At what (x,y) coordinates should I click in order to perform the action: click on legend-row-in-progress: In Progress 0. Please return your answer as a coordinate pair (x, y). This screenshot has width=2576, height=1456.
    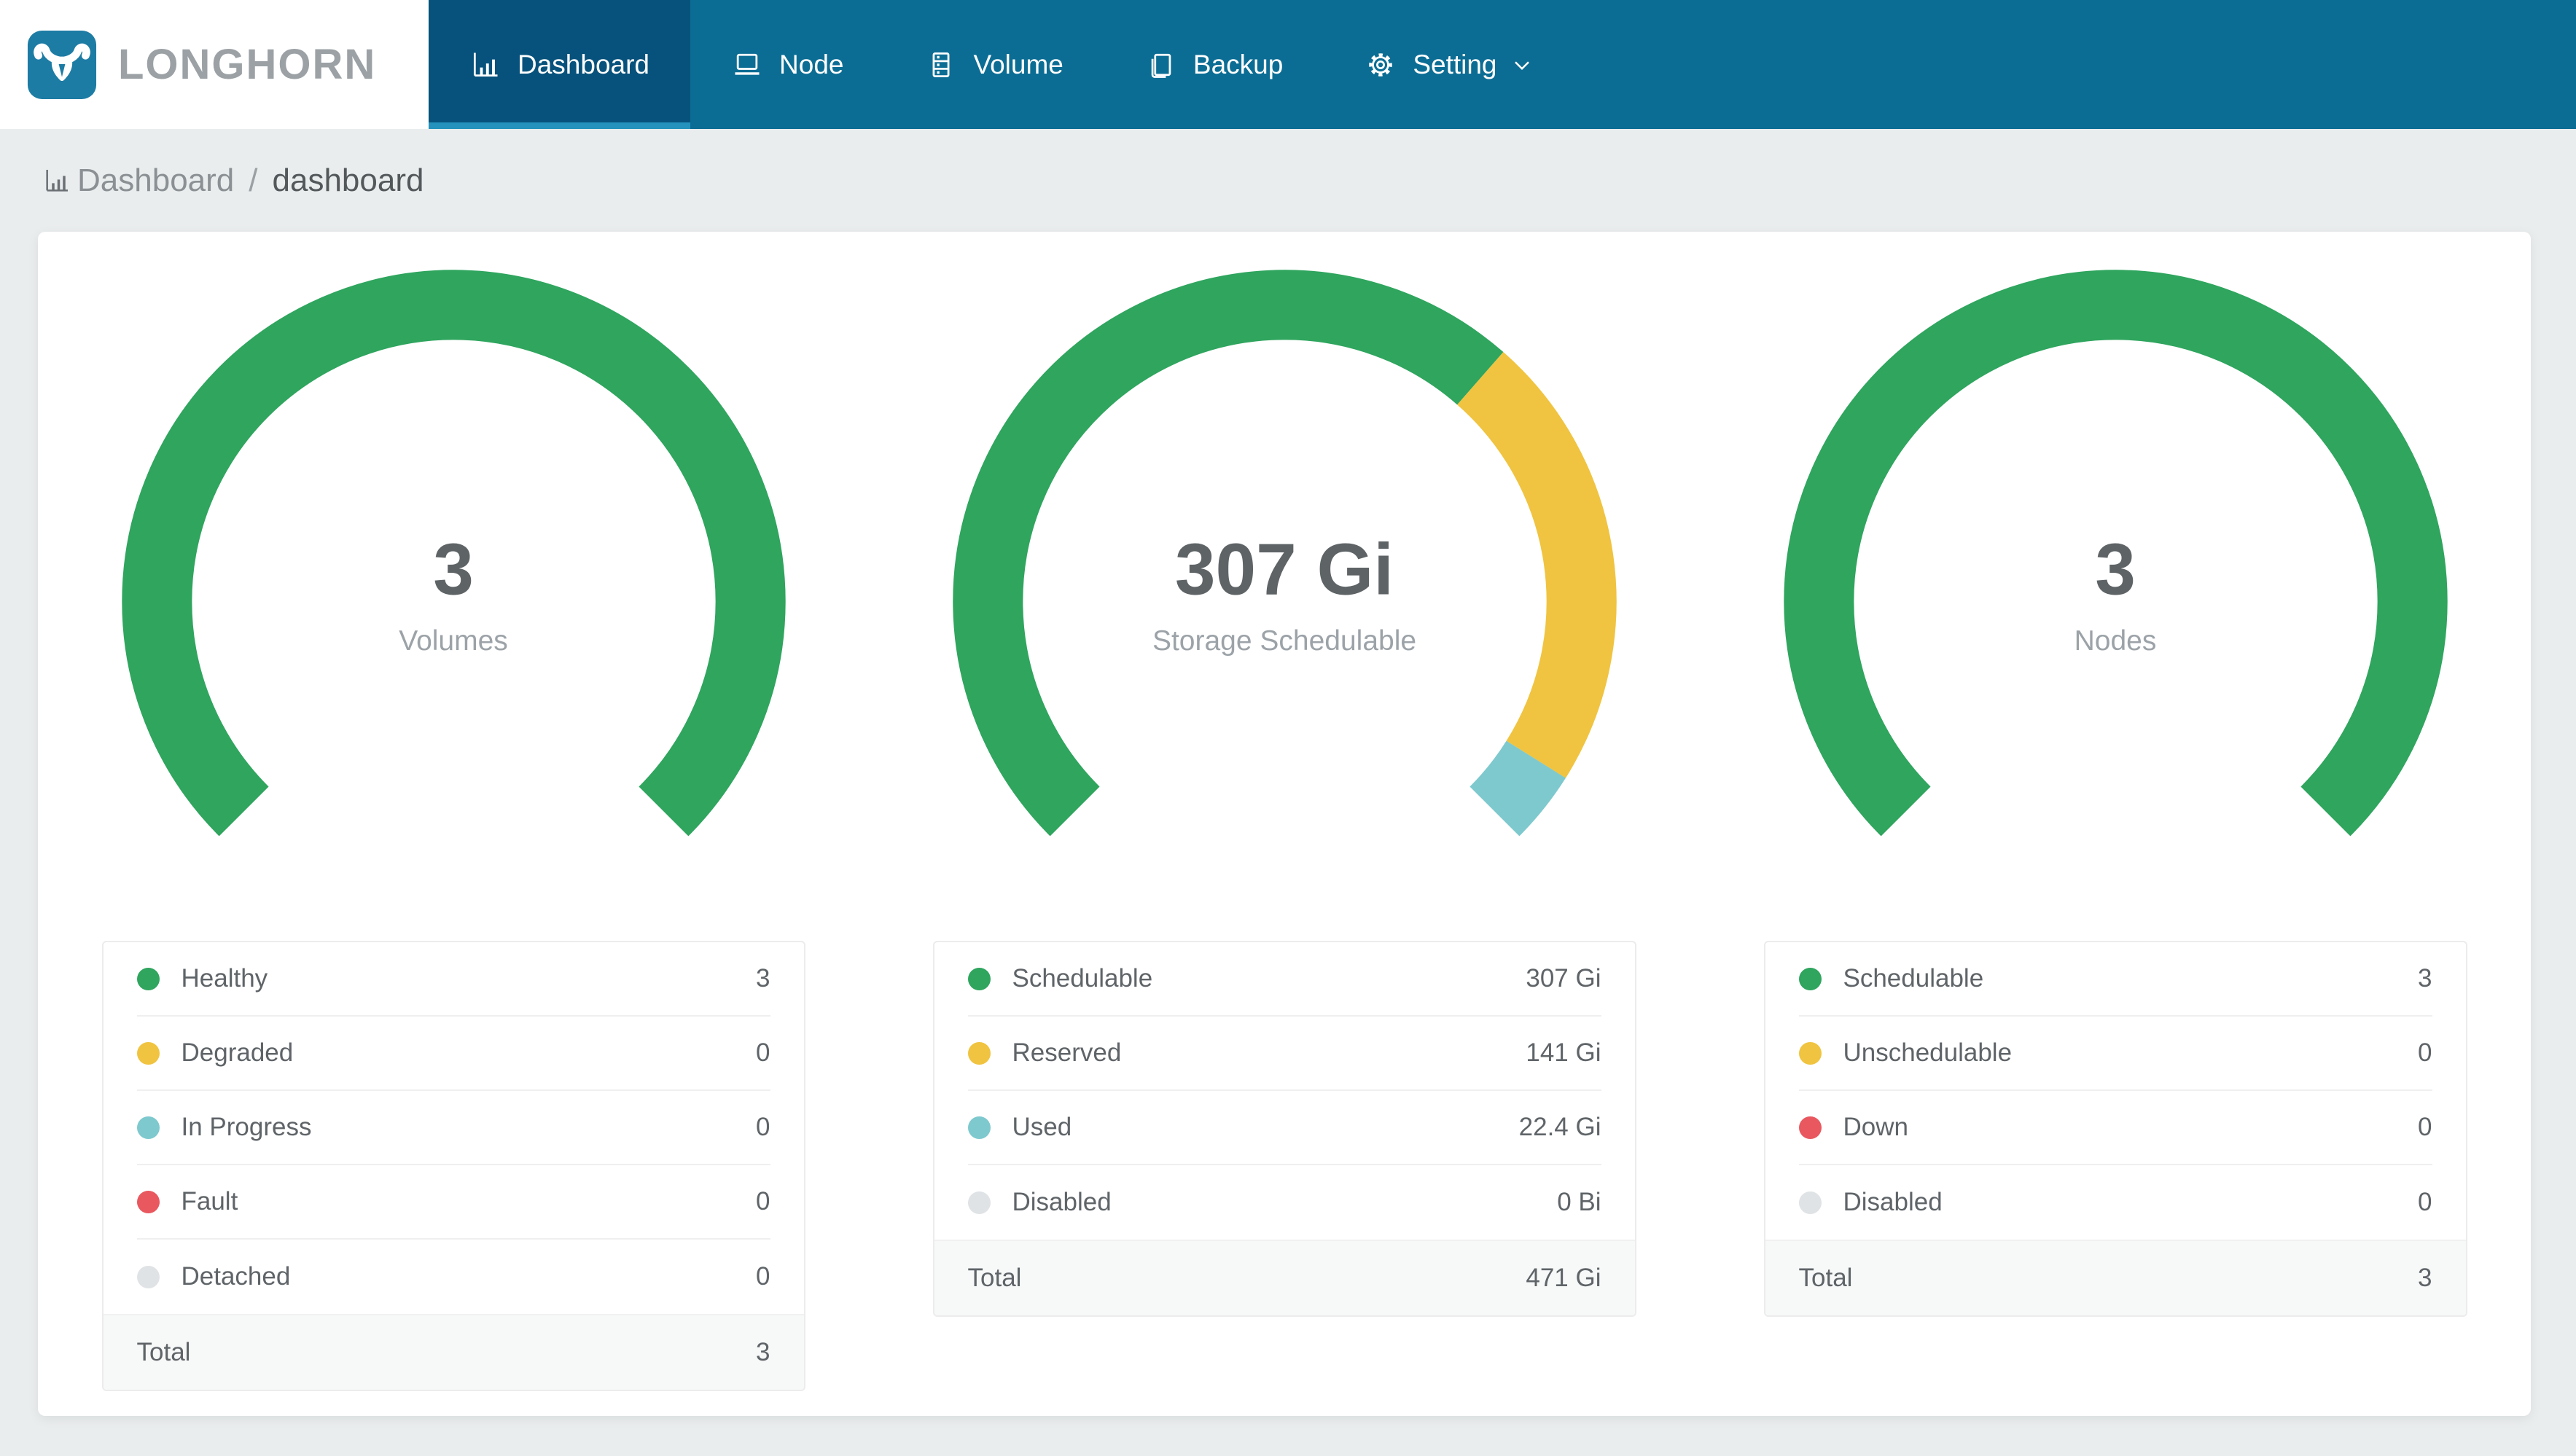
    Looking at the image, I should click on (454, 1128).